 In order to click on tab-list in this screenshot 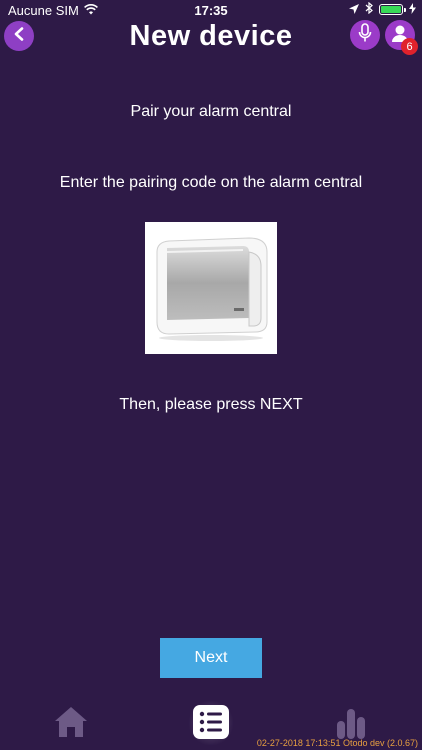, I will do `click(211, 724)`.